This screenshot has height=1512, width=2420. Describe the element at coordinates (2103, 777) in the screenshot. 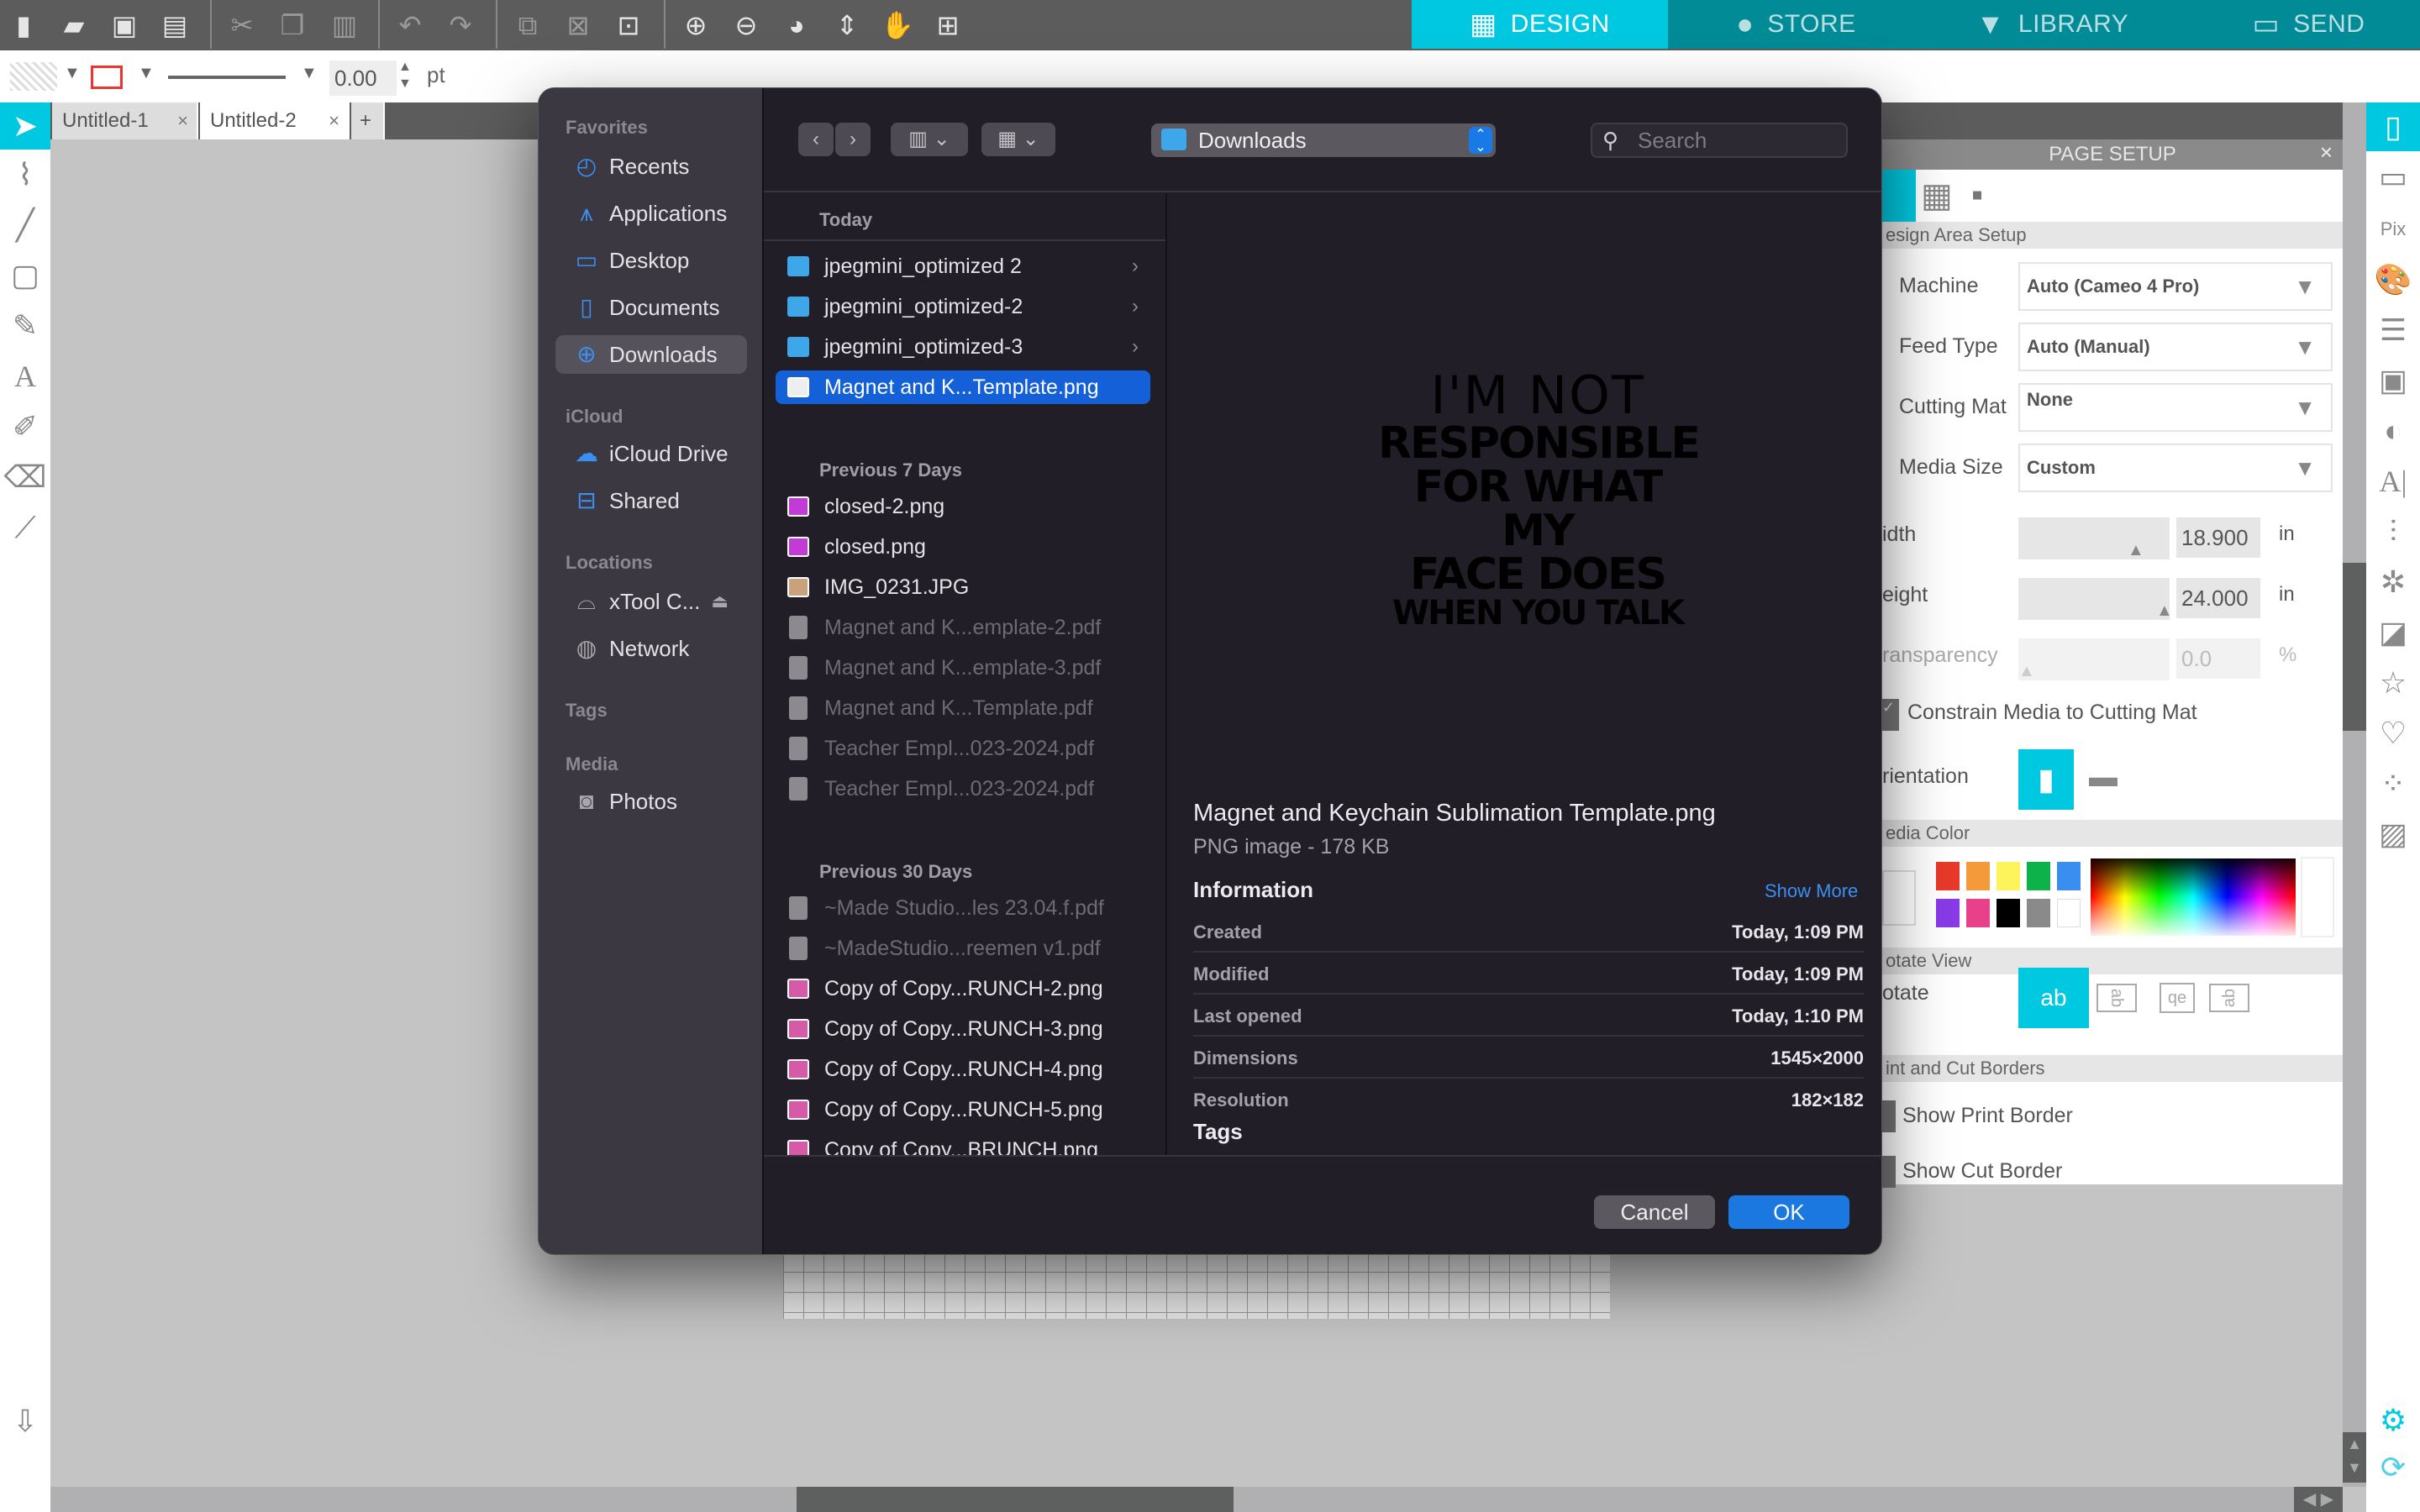

I see `landscape-orientation-button: ▬` at that location.